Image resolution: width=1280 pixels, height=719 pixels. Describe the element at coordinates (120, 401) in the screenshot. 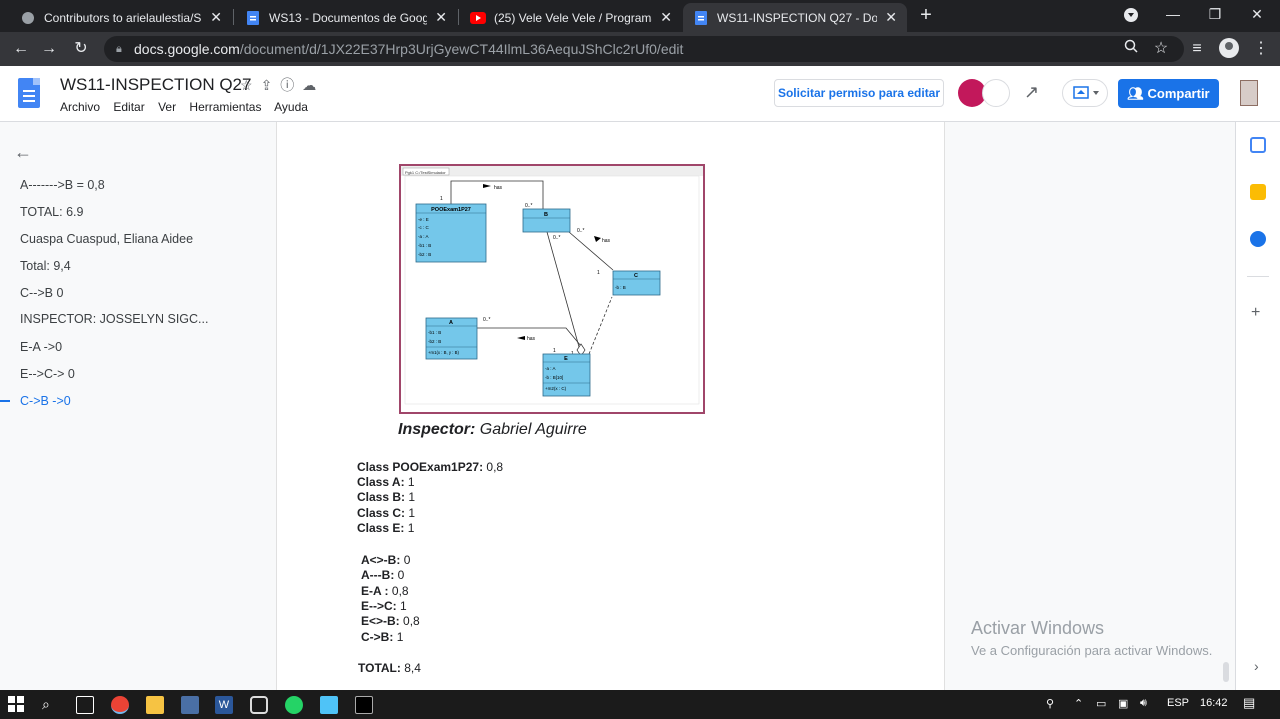

I see `outline-item-active: C->B ->0` at that location.